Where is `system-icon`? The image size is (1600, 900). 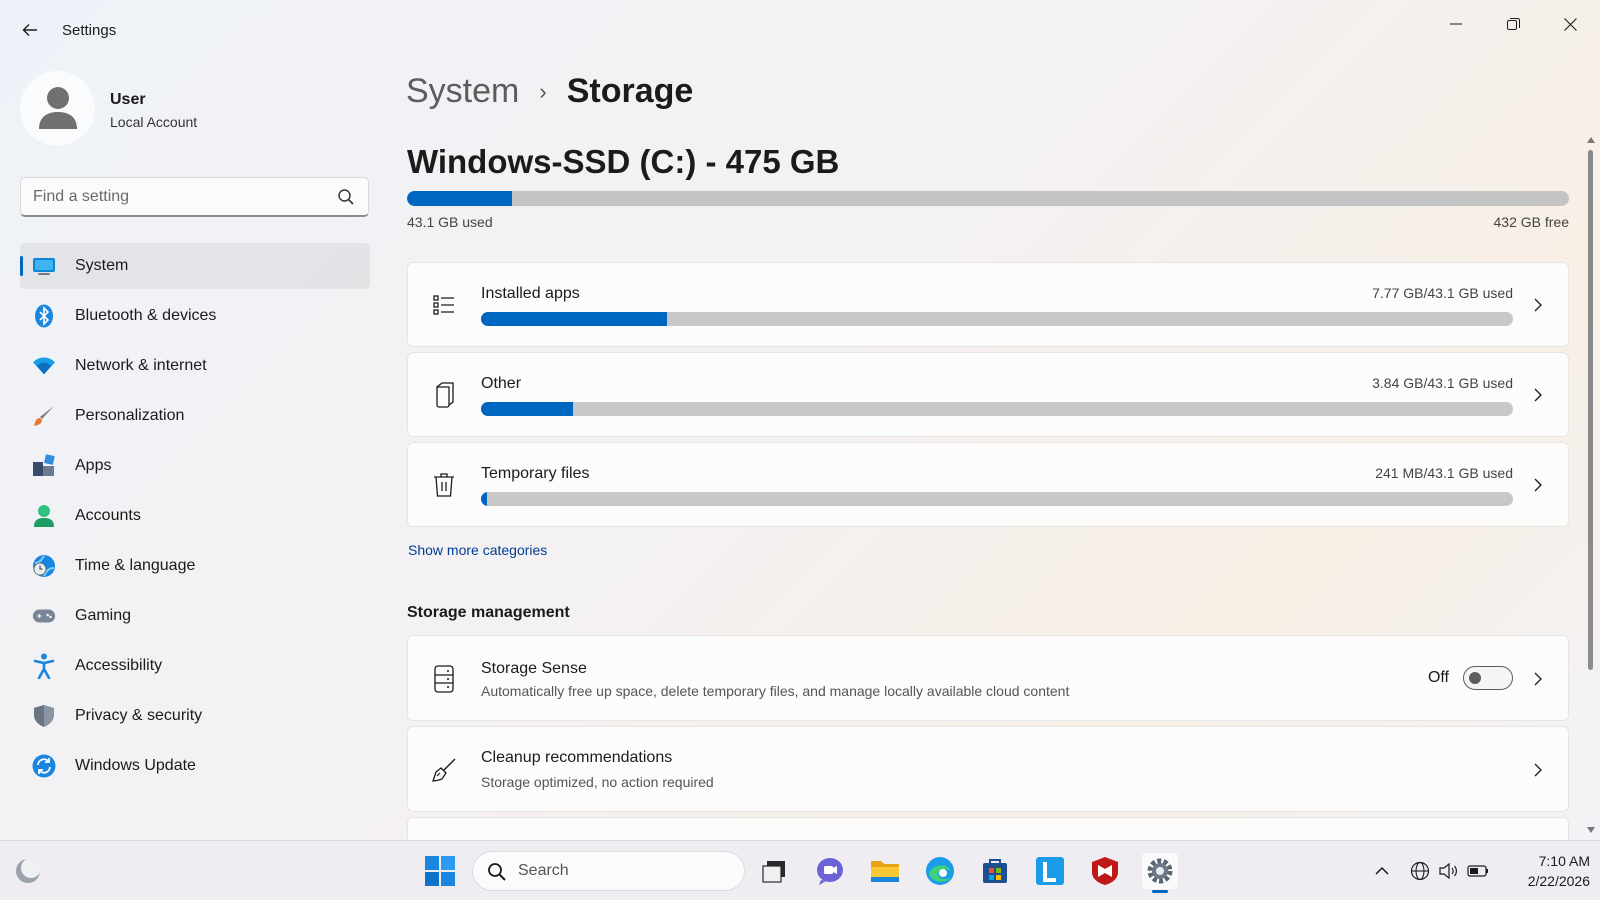
system-icon is located at coordinates (44, 266).